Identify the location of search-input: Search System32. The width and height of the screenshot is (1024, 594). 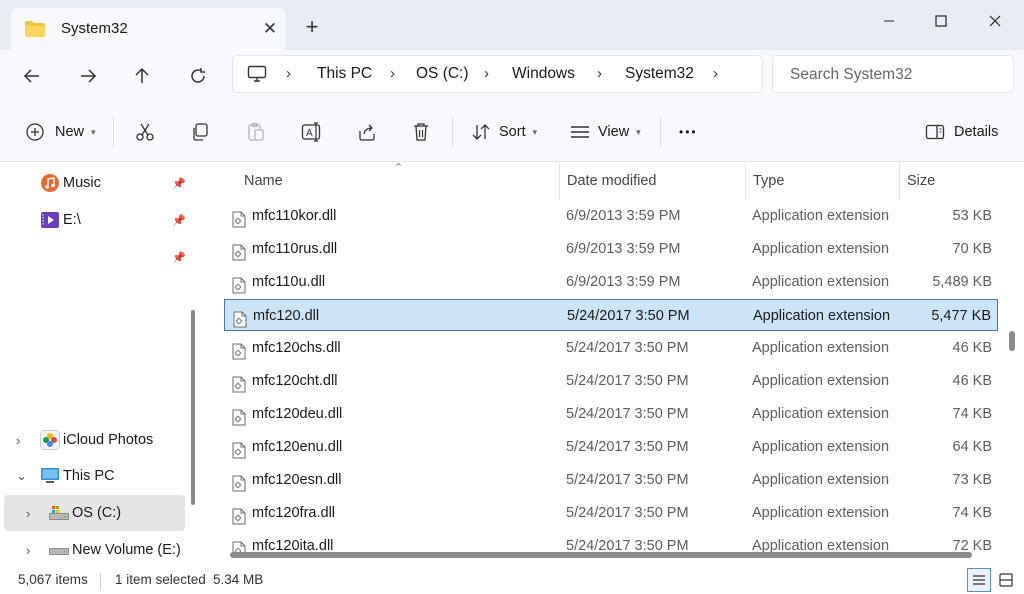
(893, 74).